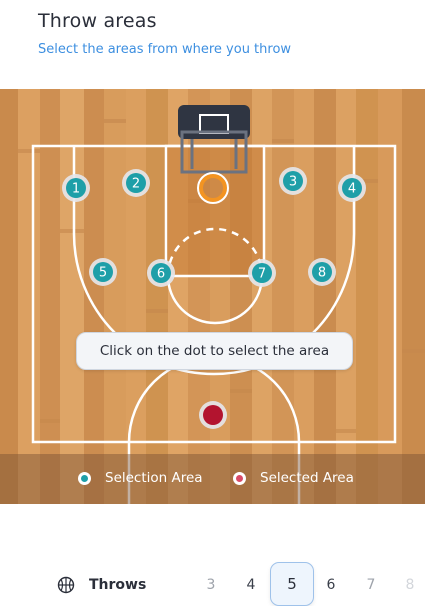 This screenshot has height=606, width=425. I want to click on selected-area-spot, so click(213, 415).